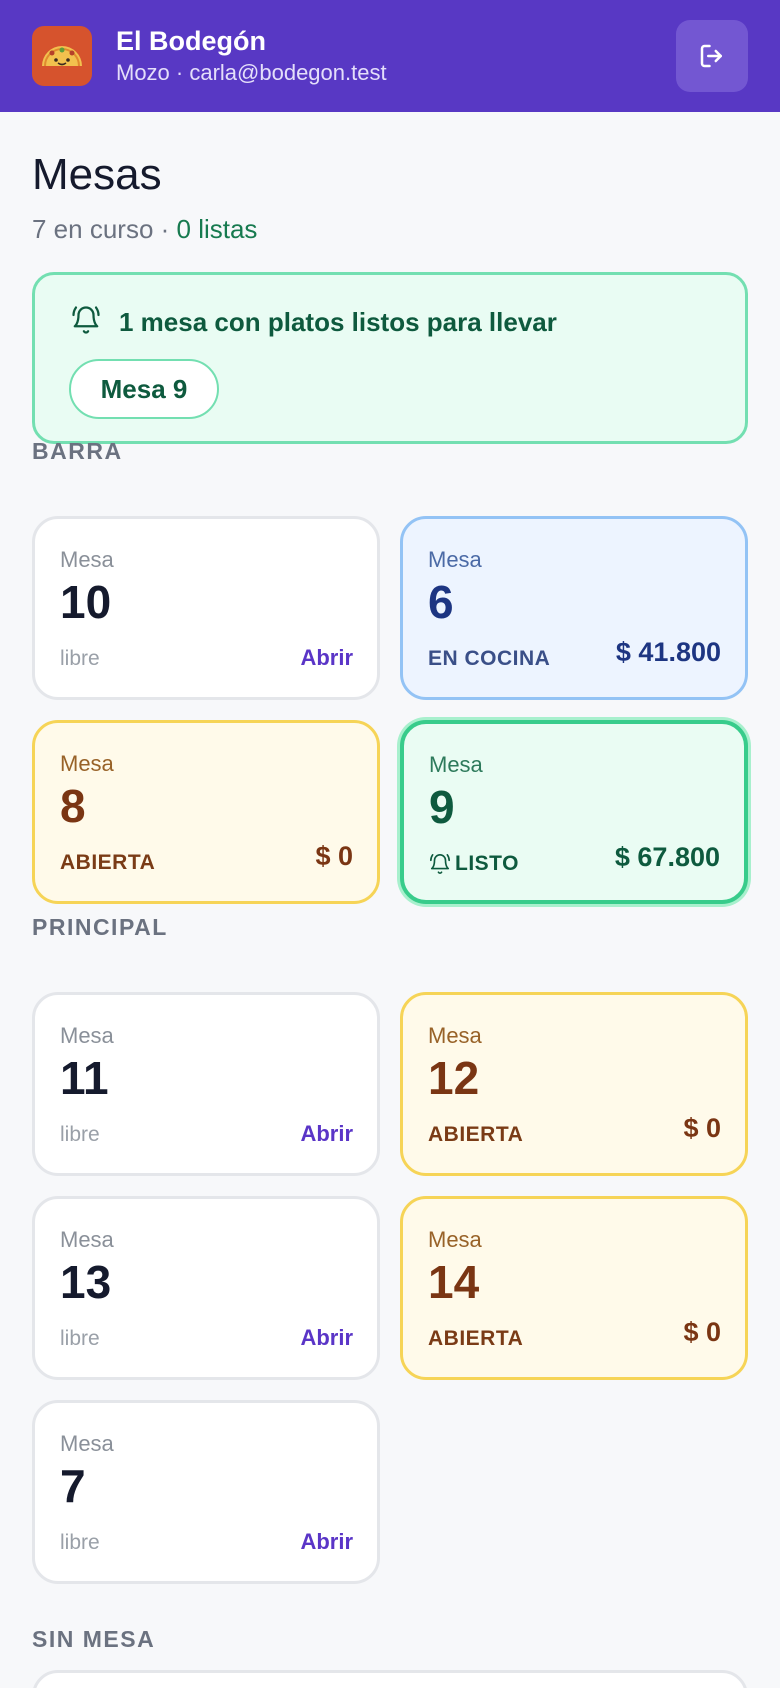  Describe the element at coordinates (489, 658) in the screenshot. I see `table-status: EN COCINA` at that location.